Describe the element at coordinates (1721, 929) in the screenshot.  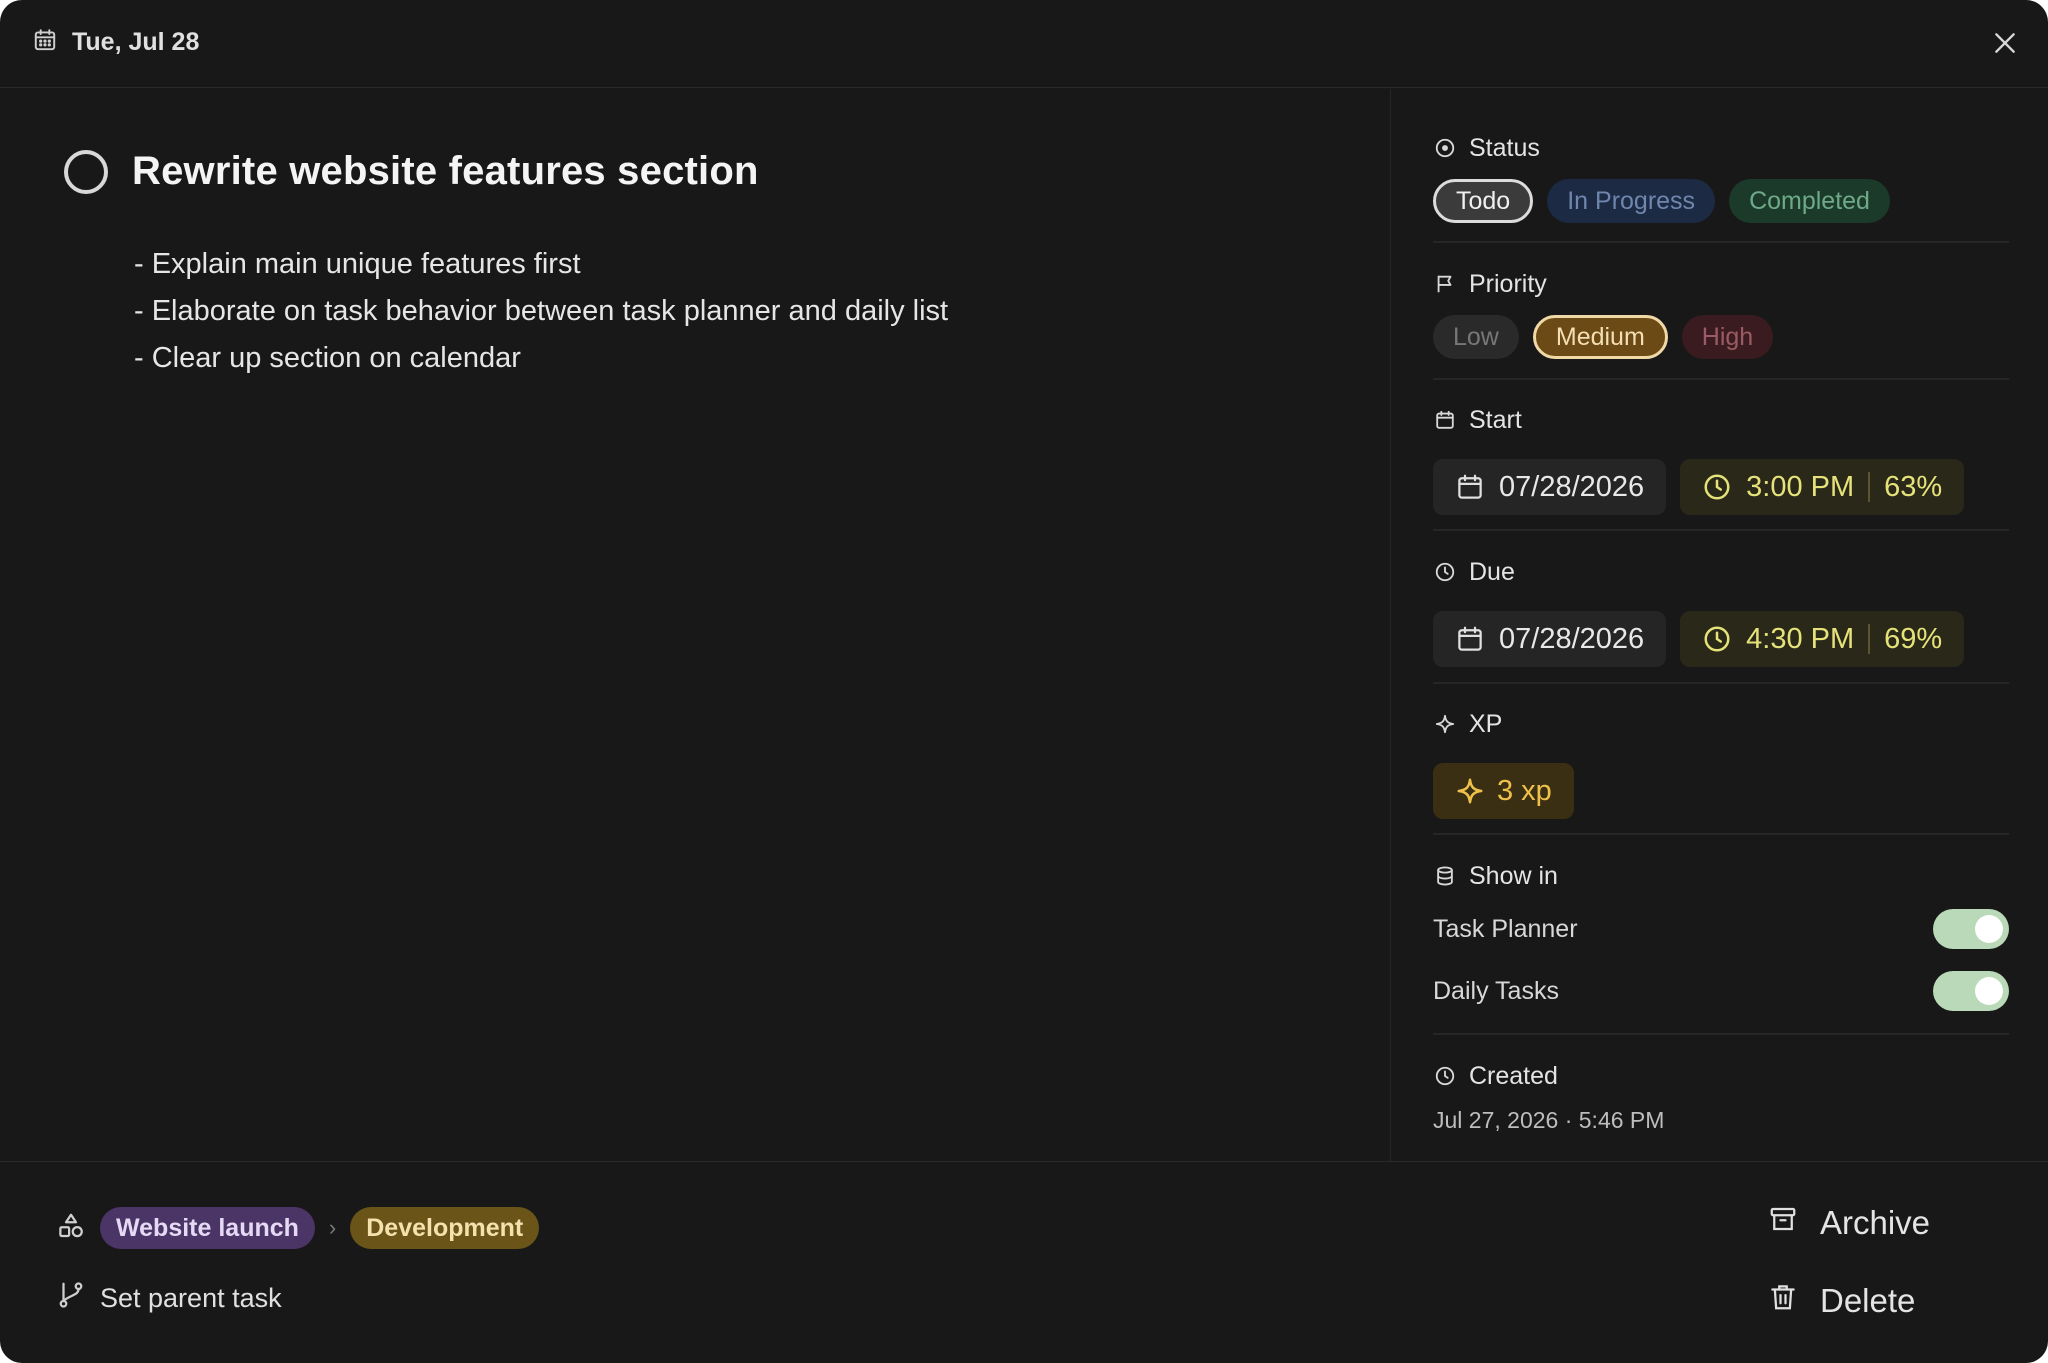
I see `task-planner-row: Task Planner` at that location.